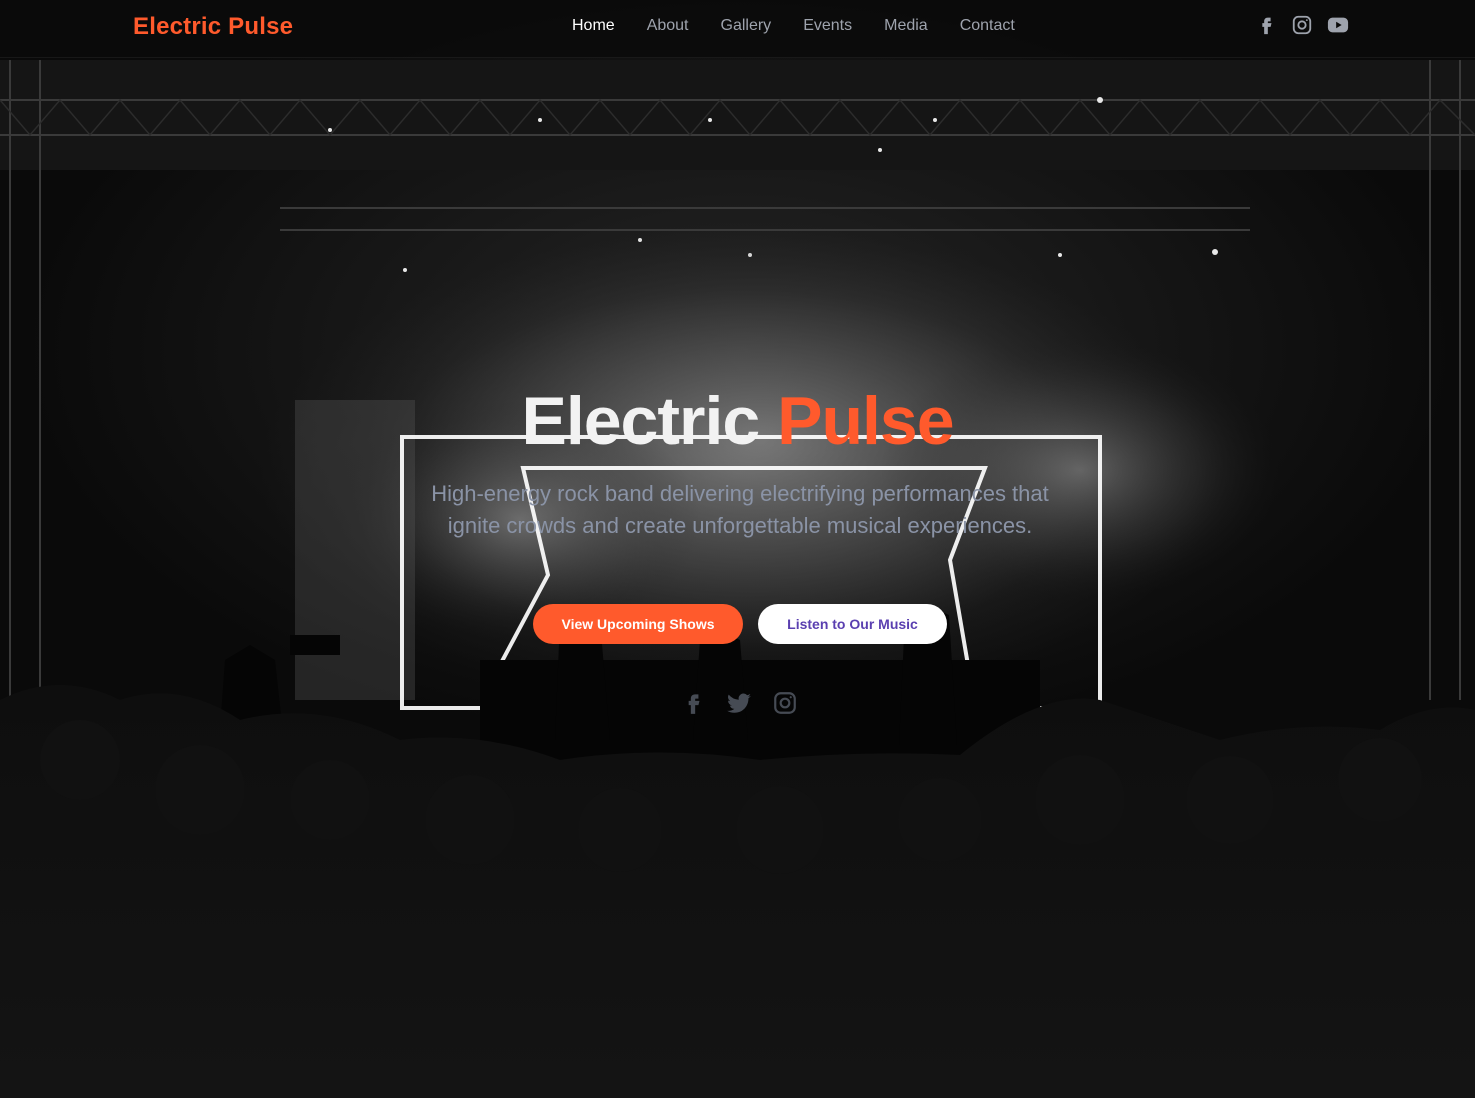  What do you see at coordinates (906, 26) in the screenshot?
I see `nav-link-media: Media` at bounding box center [906, 26].